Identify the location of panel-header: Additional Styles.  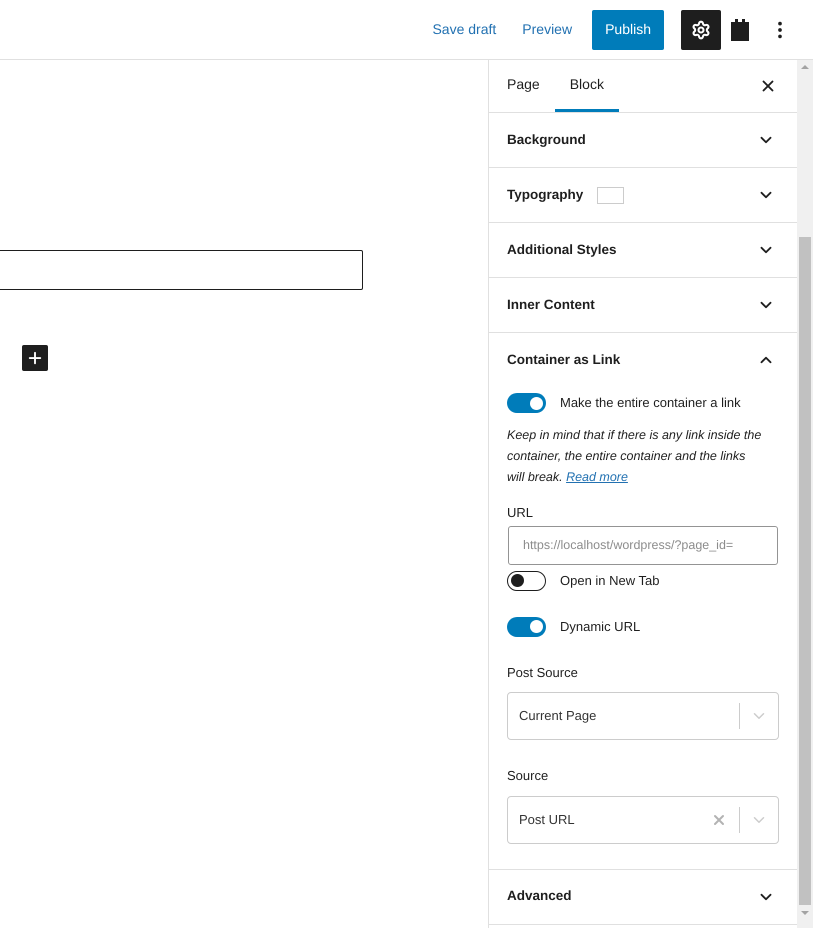
(643, 250).